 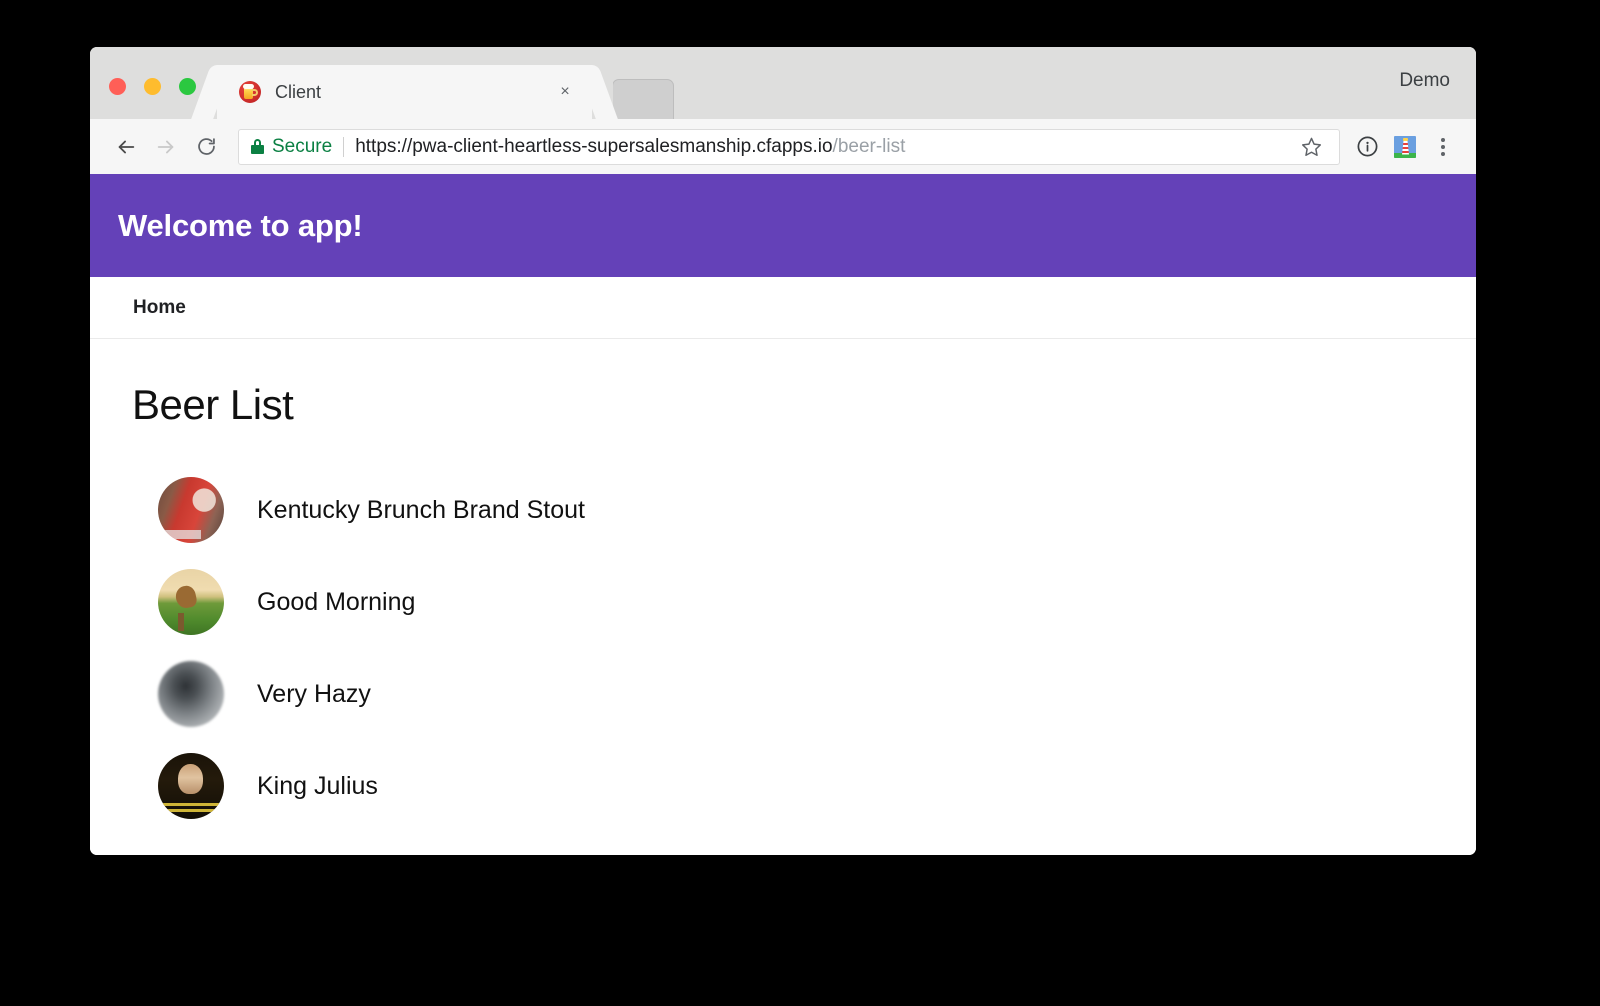 What do you see at coordinates (817, 510) in the screenshot?
I see `list-item: Kentucky Brunch Brand Stout` at bounding box center [817, 510].